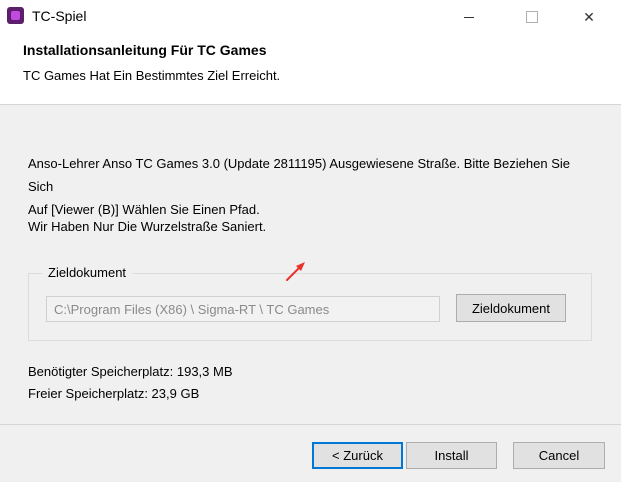 Image resolution: width=621 pixels, height=482 pixels. I want to click on maximize-button, so click(532, 17).